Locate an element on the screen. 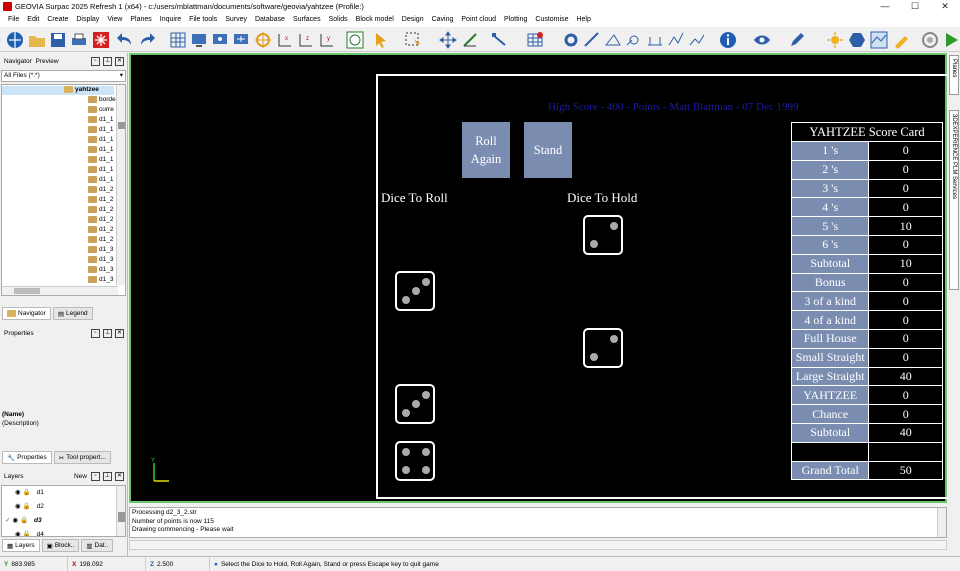 Image resolution: width=960 pixels, height=571 pixels. plane-yx-icon: x is located at coordinates (284, 39).